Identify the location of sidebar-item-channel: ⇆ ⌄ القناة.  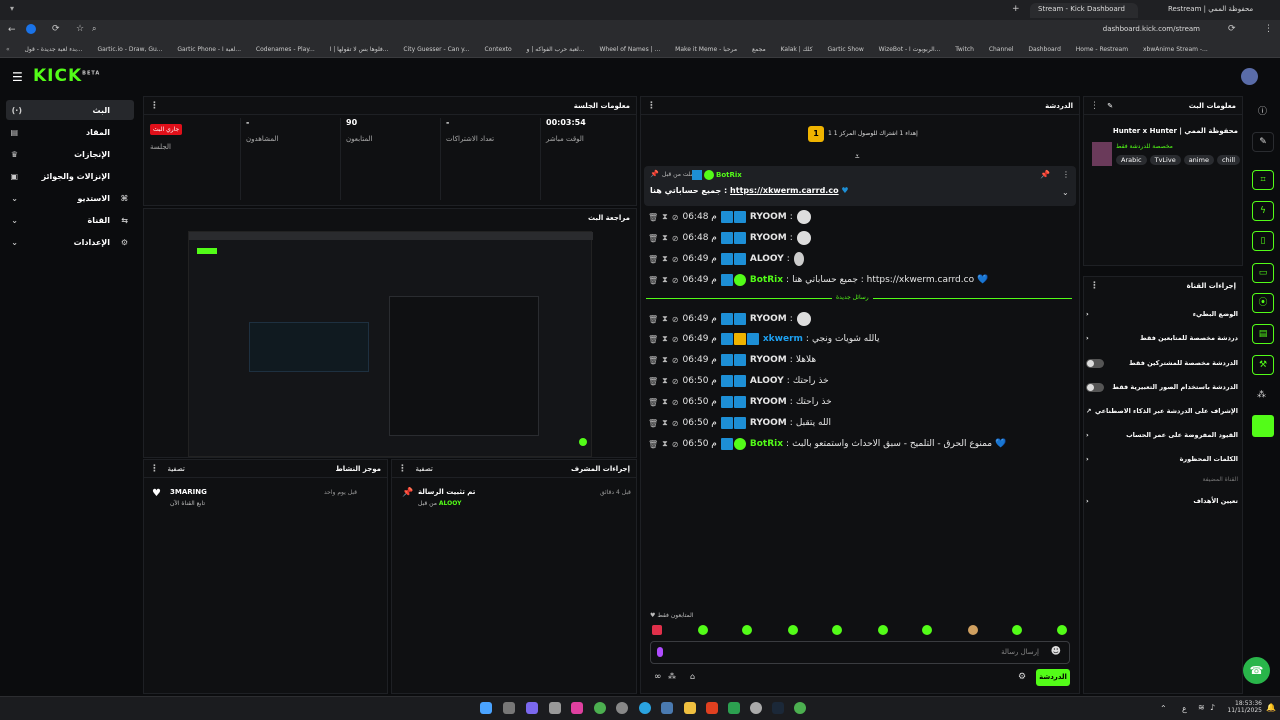
(70, 220).